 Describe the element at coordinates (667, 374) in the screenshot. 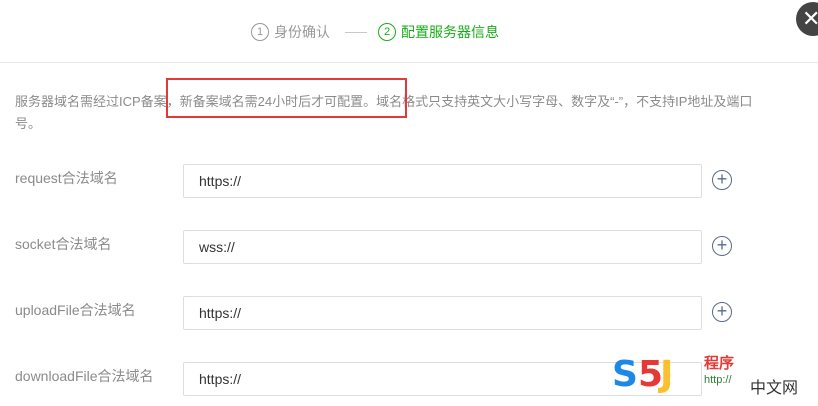

I see `watermark-letter: J` at that location.